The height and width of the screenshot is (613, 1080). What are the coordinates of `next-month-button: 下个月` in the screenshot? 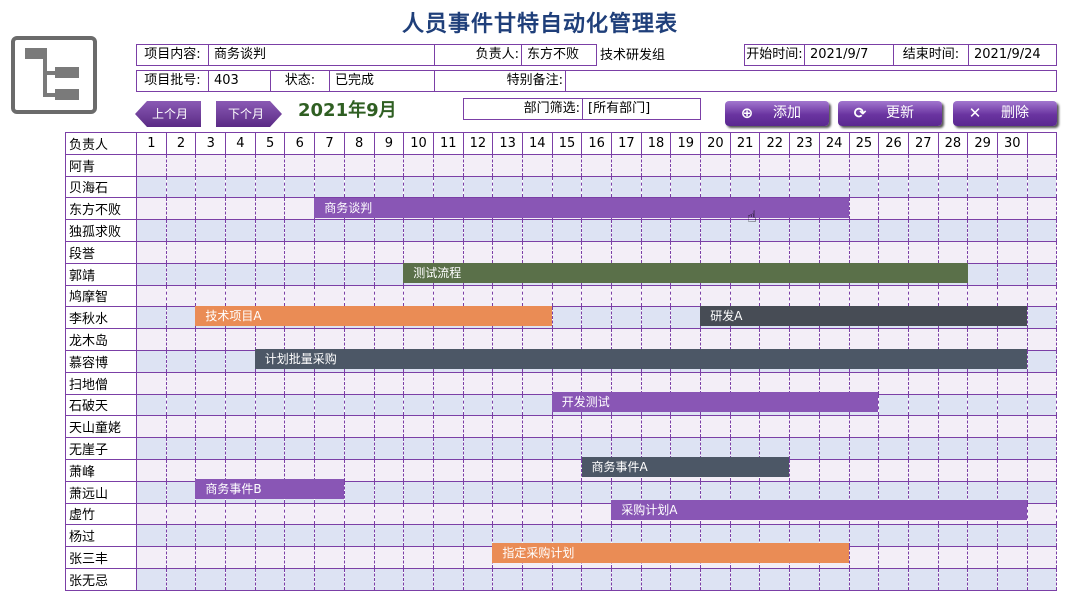 It's located at (249, 114).